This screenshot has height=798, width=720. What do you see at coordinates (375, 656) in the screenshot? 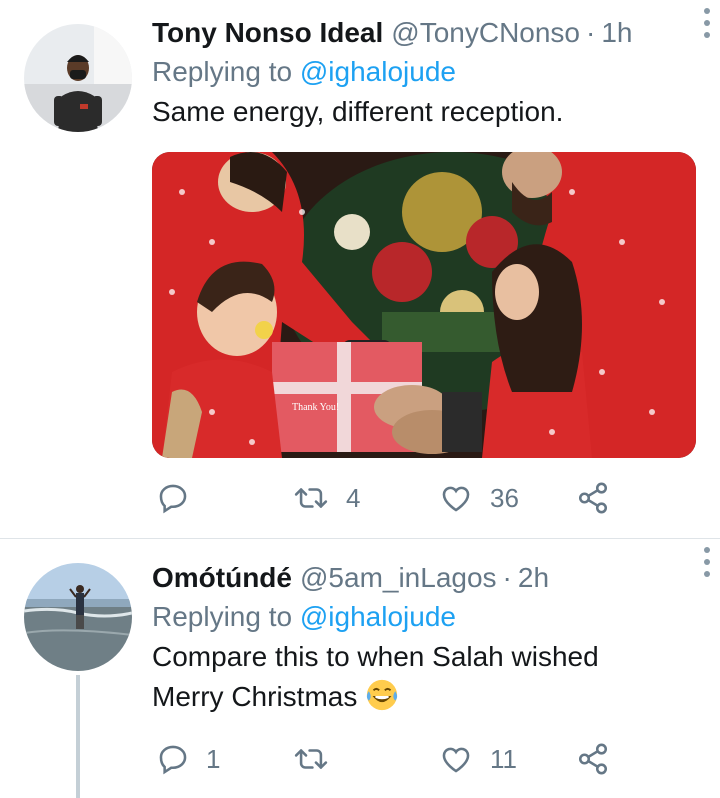
I see `tweet-text-line: Compare this to when Salah wished` at bounding box center [375, 656].